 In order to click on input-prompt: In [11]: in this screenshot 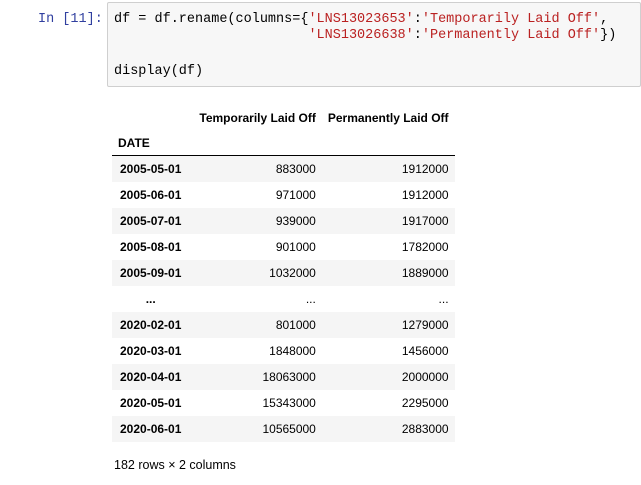, I will do `click(70, 19)`.